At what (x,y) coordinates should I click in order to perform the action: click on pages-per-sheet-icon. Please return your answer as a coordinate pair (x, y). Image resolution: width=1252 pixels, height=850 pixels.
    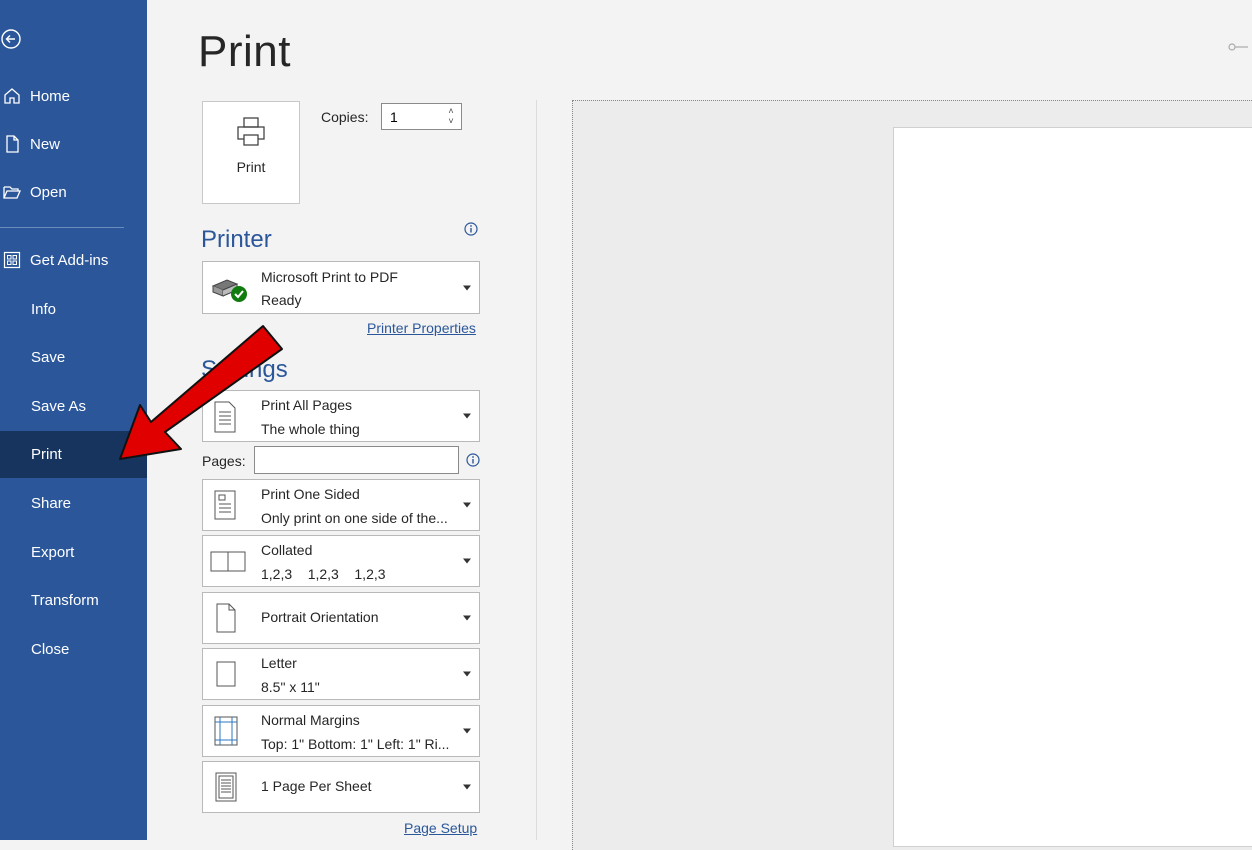
    Looking at the image, I should click on (226, 787).